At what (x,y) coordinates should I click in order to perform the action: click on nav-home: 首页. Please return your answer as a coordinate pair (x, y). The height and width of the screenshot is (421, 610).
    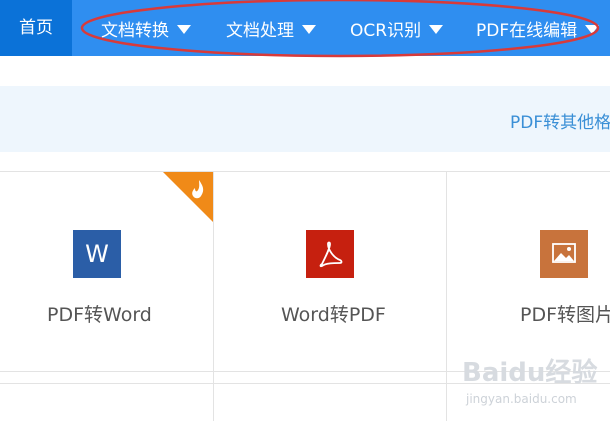
    Looking at the image, I should click on (36, 28).